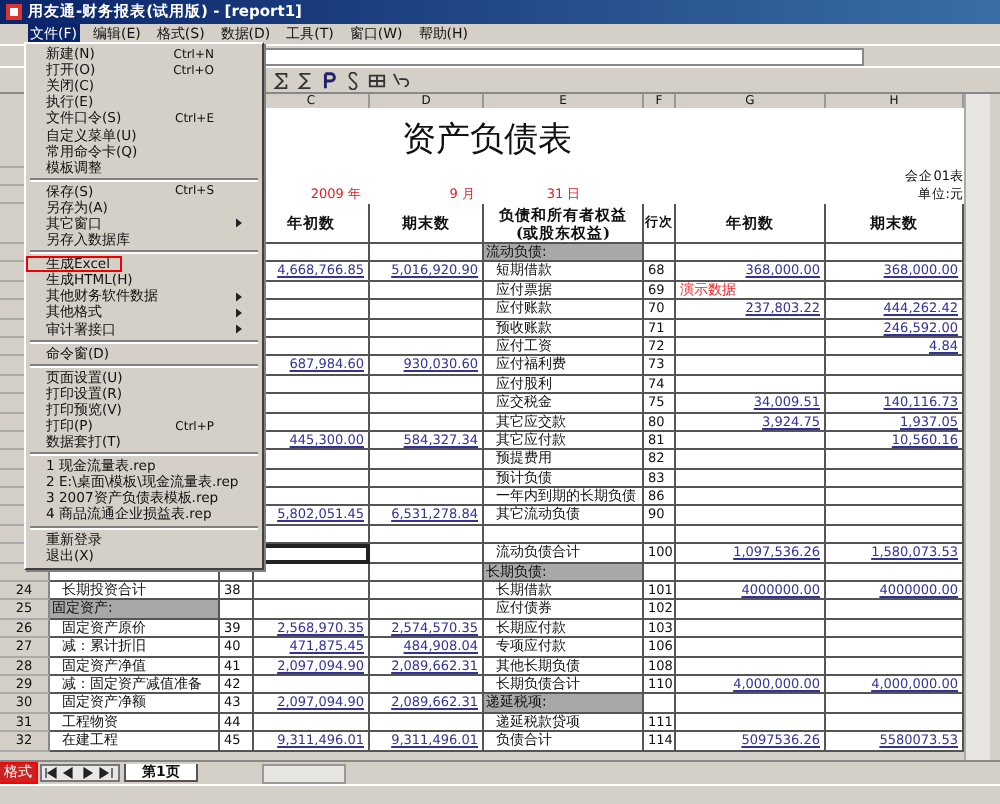 This screenshot has height=804, width=1000. Describe the element at coordinates (487, 139) in the screenshot. I see `report-title: 资产负债表` at that location.